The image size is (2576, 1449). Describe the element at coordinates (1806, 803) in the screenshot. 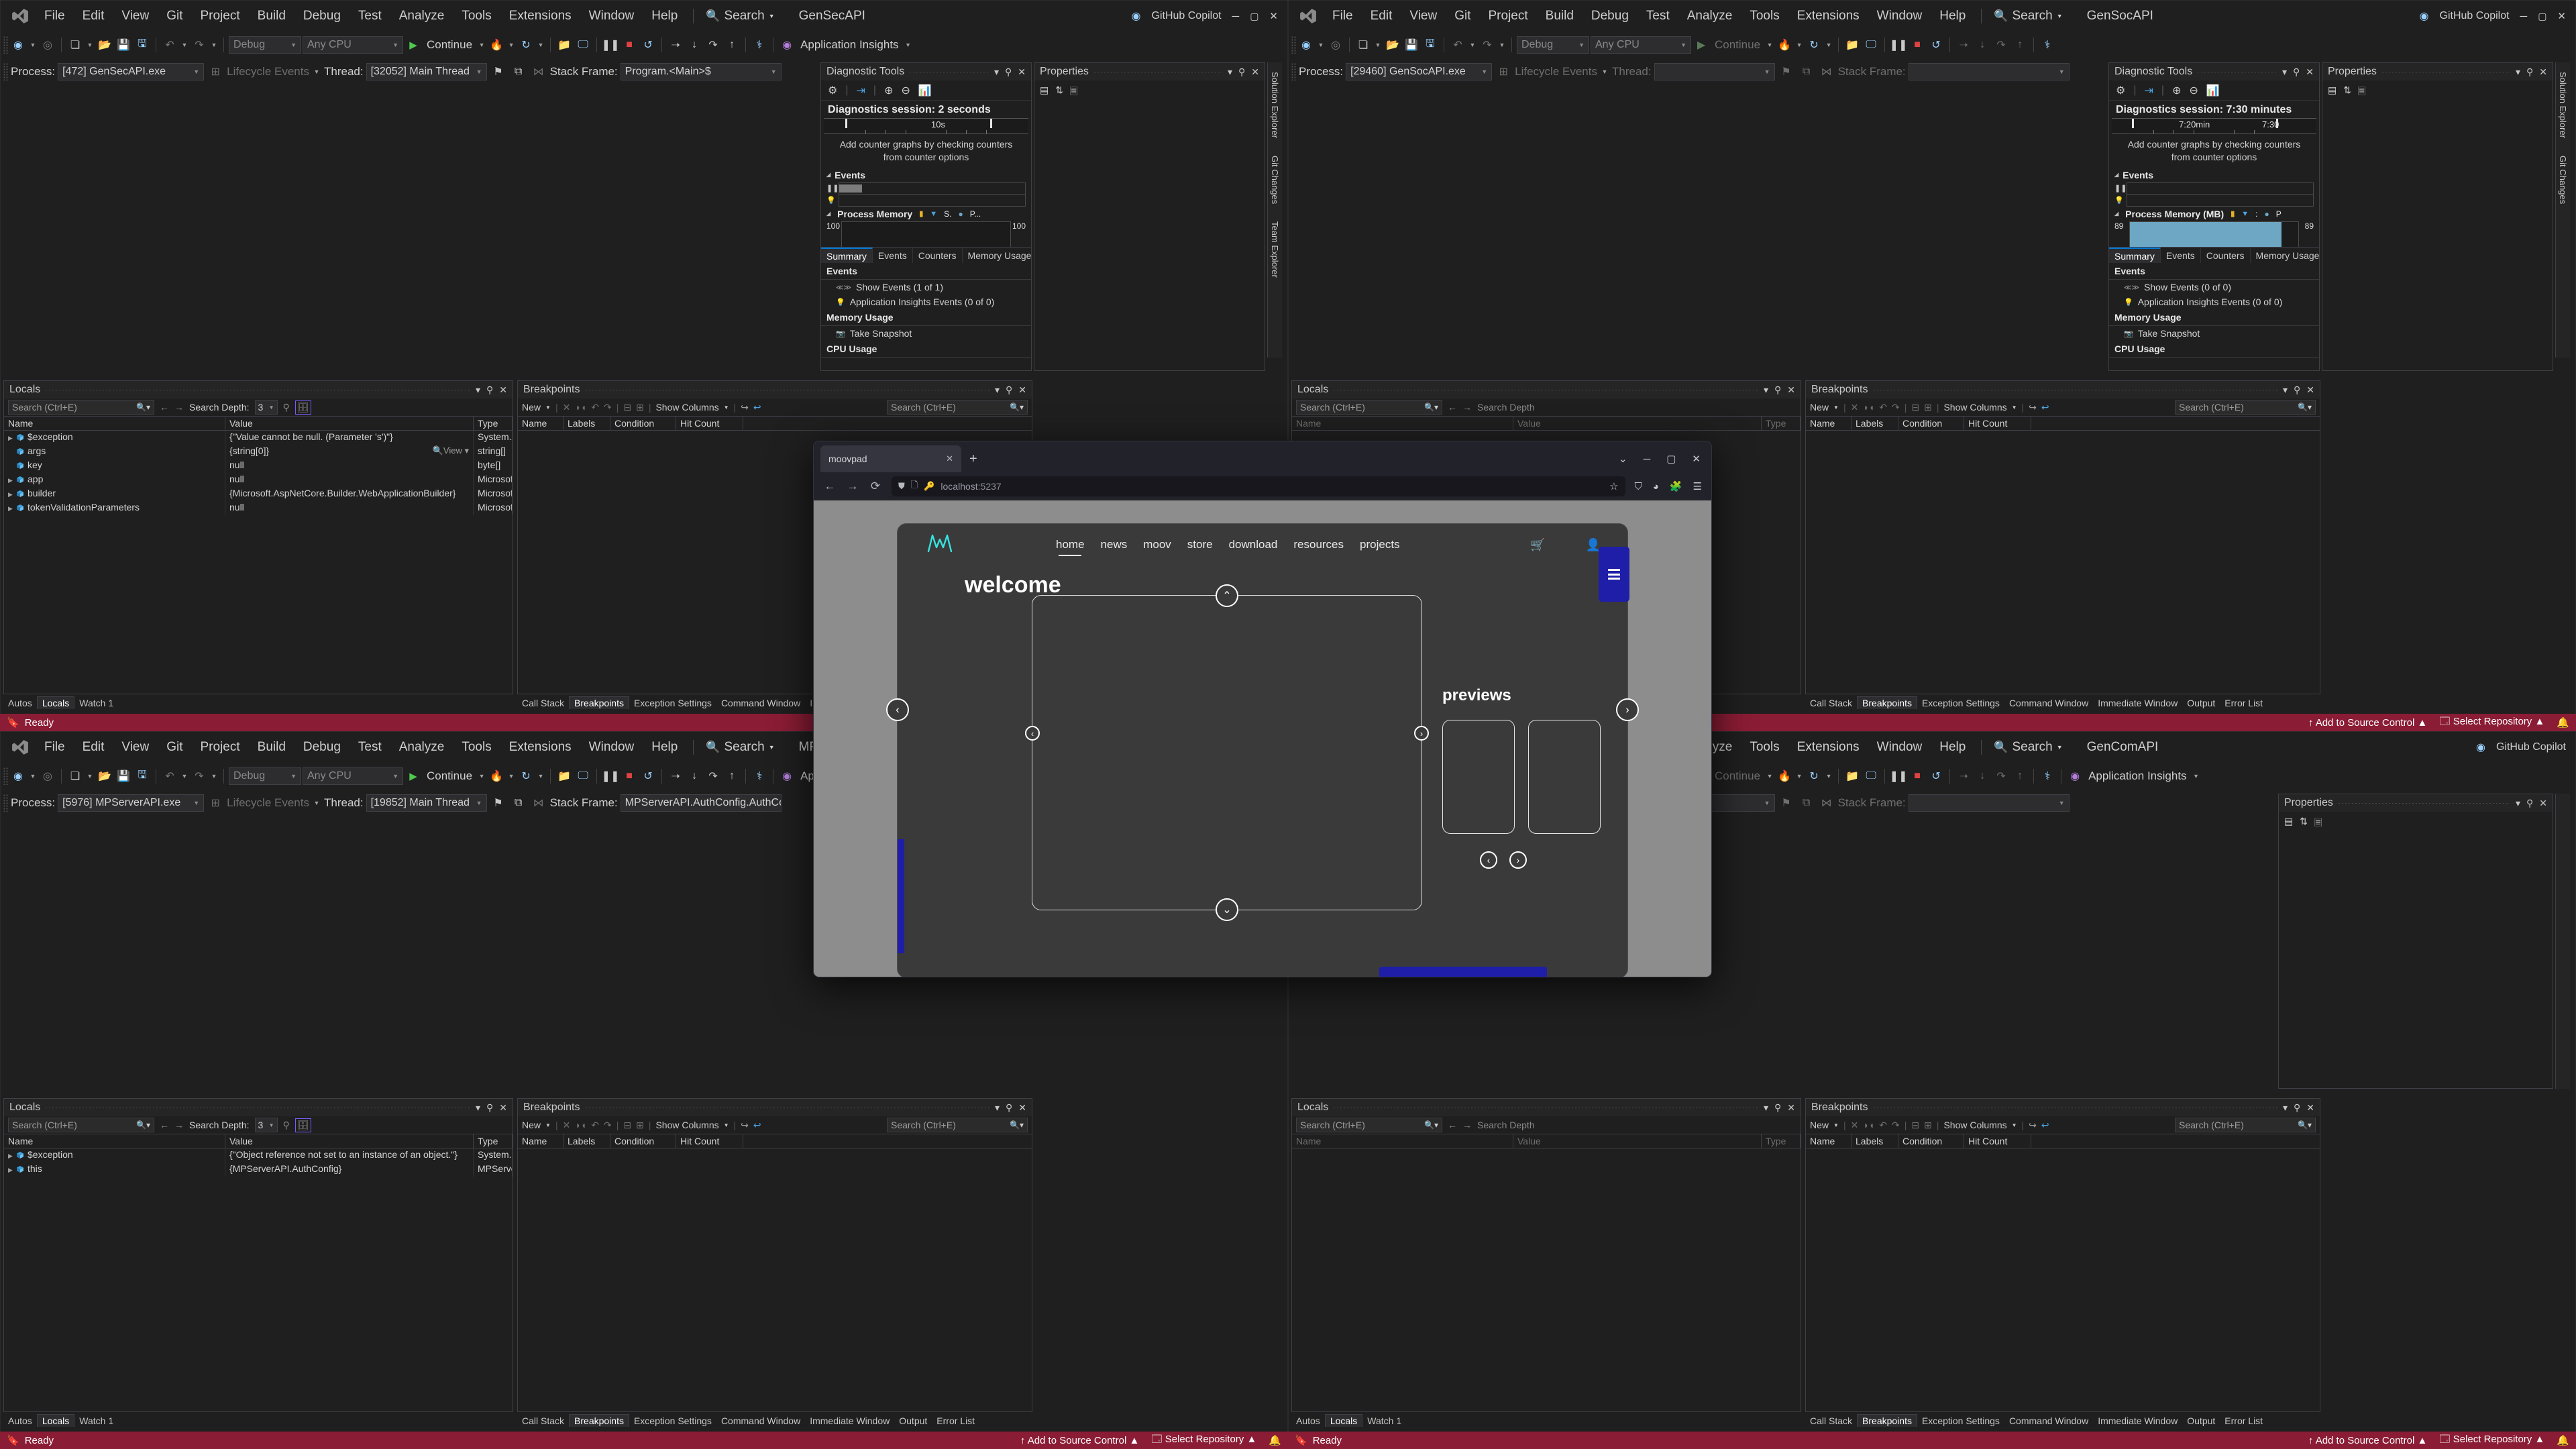

I see `parallel-stacks-icon: ⧉` at that location.